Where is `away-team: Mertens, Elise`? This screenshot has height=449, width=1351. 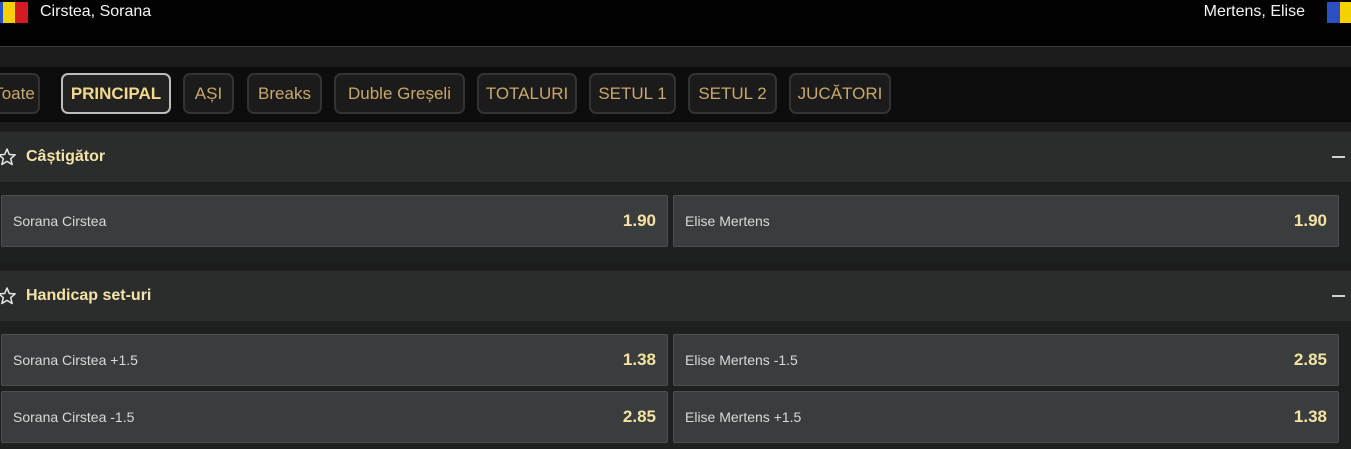 away-team: Mertens, Elise is located at coordinates (1277, 12).